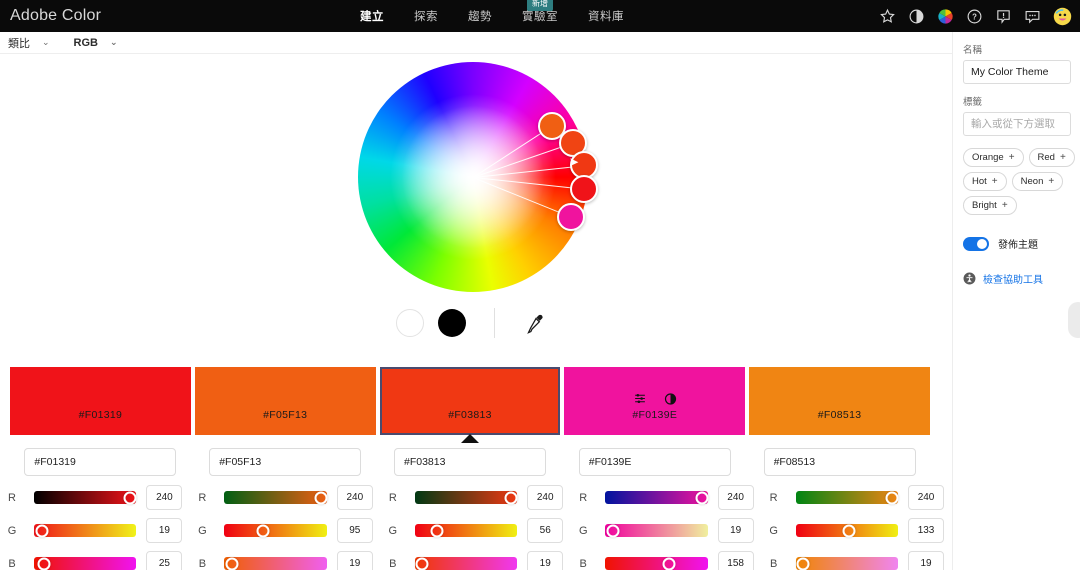 This screenshot has height=570, width=1080. Describe the element at coordinates (1017, 124) in the screenshot. I see `tags-input` at that location.